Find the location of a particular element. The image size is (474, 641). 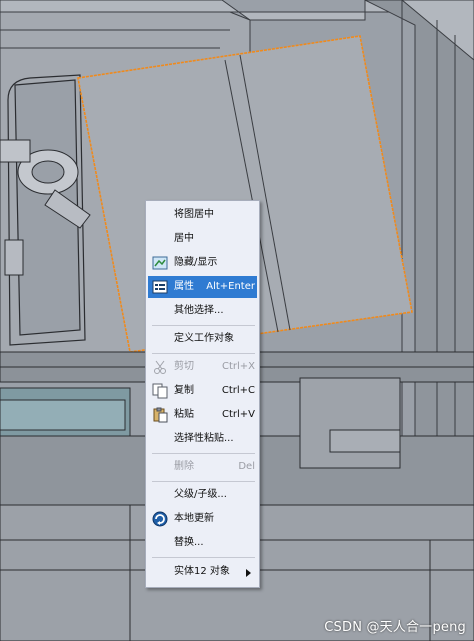

menu-item-label: 定义工作对象 is located at coordinates (204, 338).